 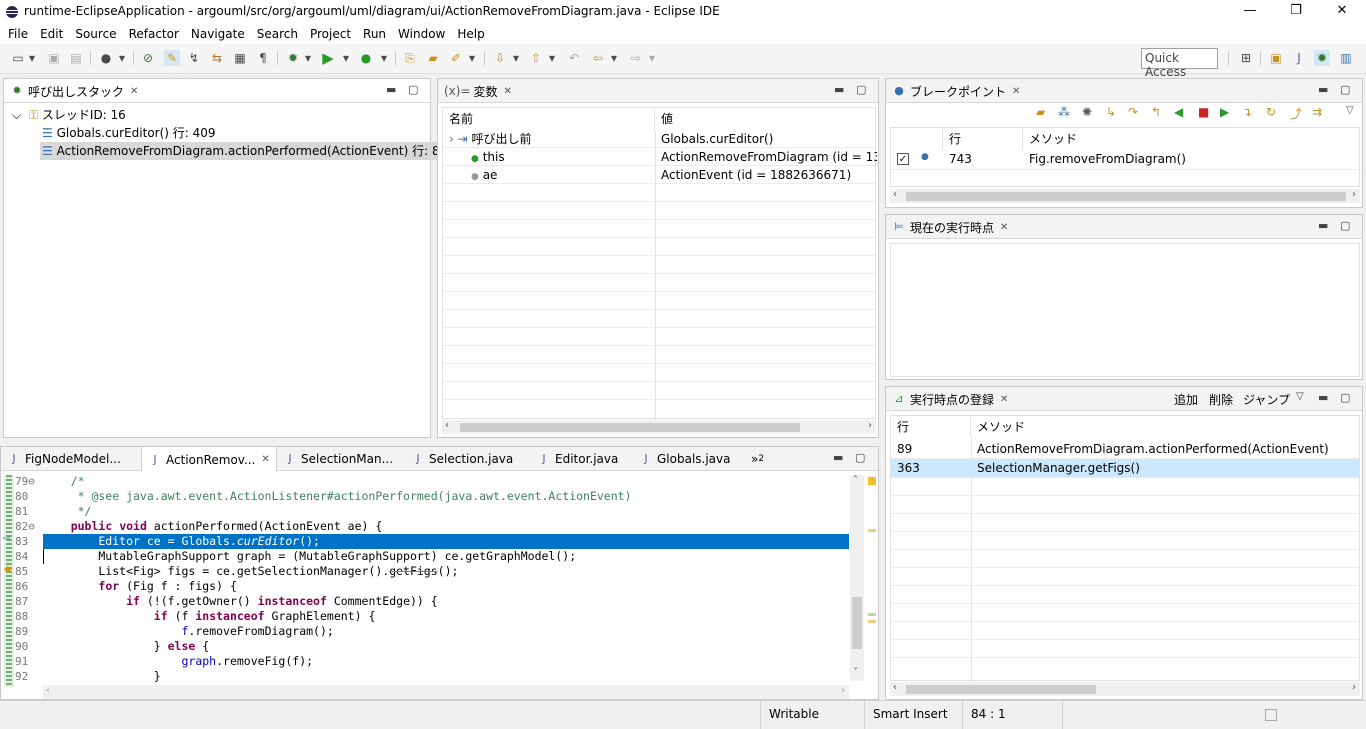 What do you see at coordinates (1271, 715) in the screenshot?
I see `progress-icon` at bounding box center [1271, 715].